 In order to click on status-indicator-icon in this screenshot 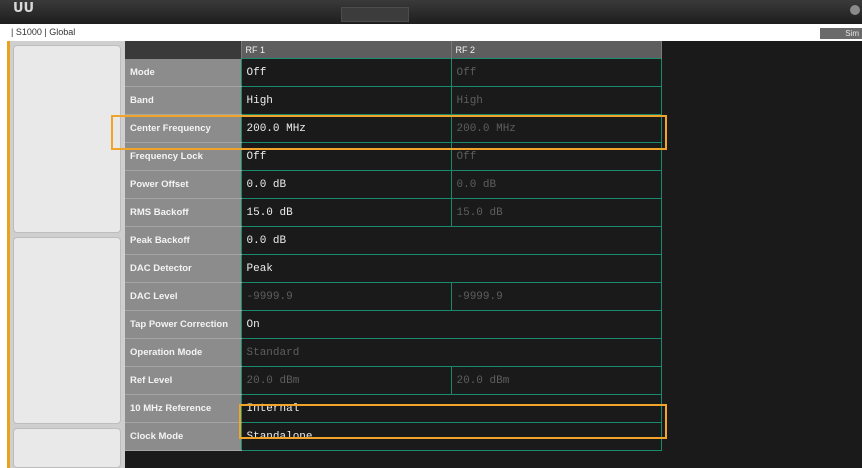, I will do `click(855, 10)`.